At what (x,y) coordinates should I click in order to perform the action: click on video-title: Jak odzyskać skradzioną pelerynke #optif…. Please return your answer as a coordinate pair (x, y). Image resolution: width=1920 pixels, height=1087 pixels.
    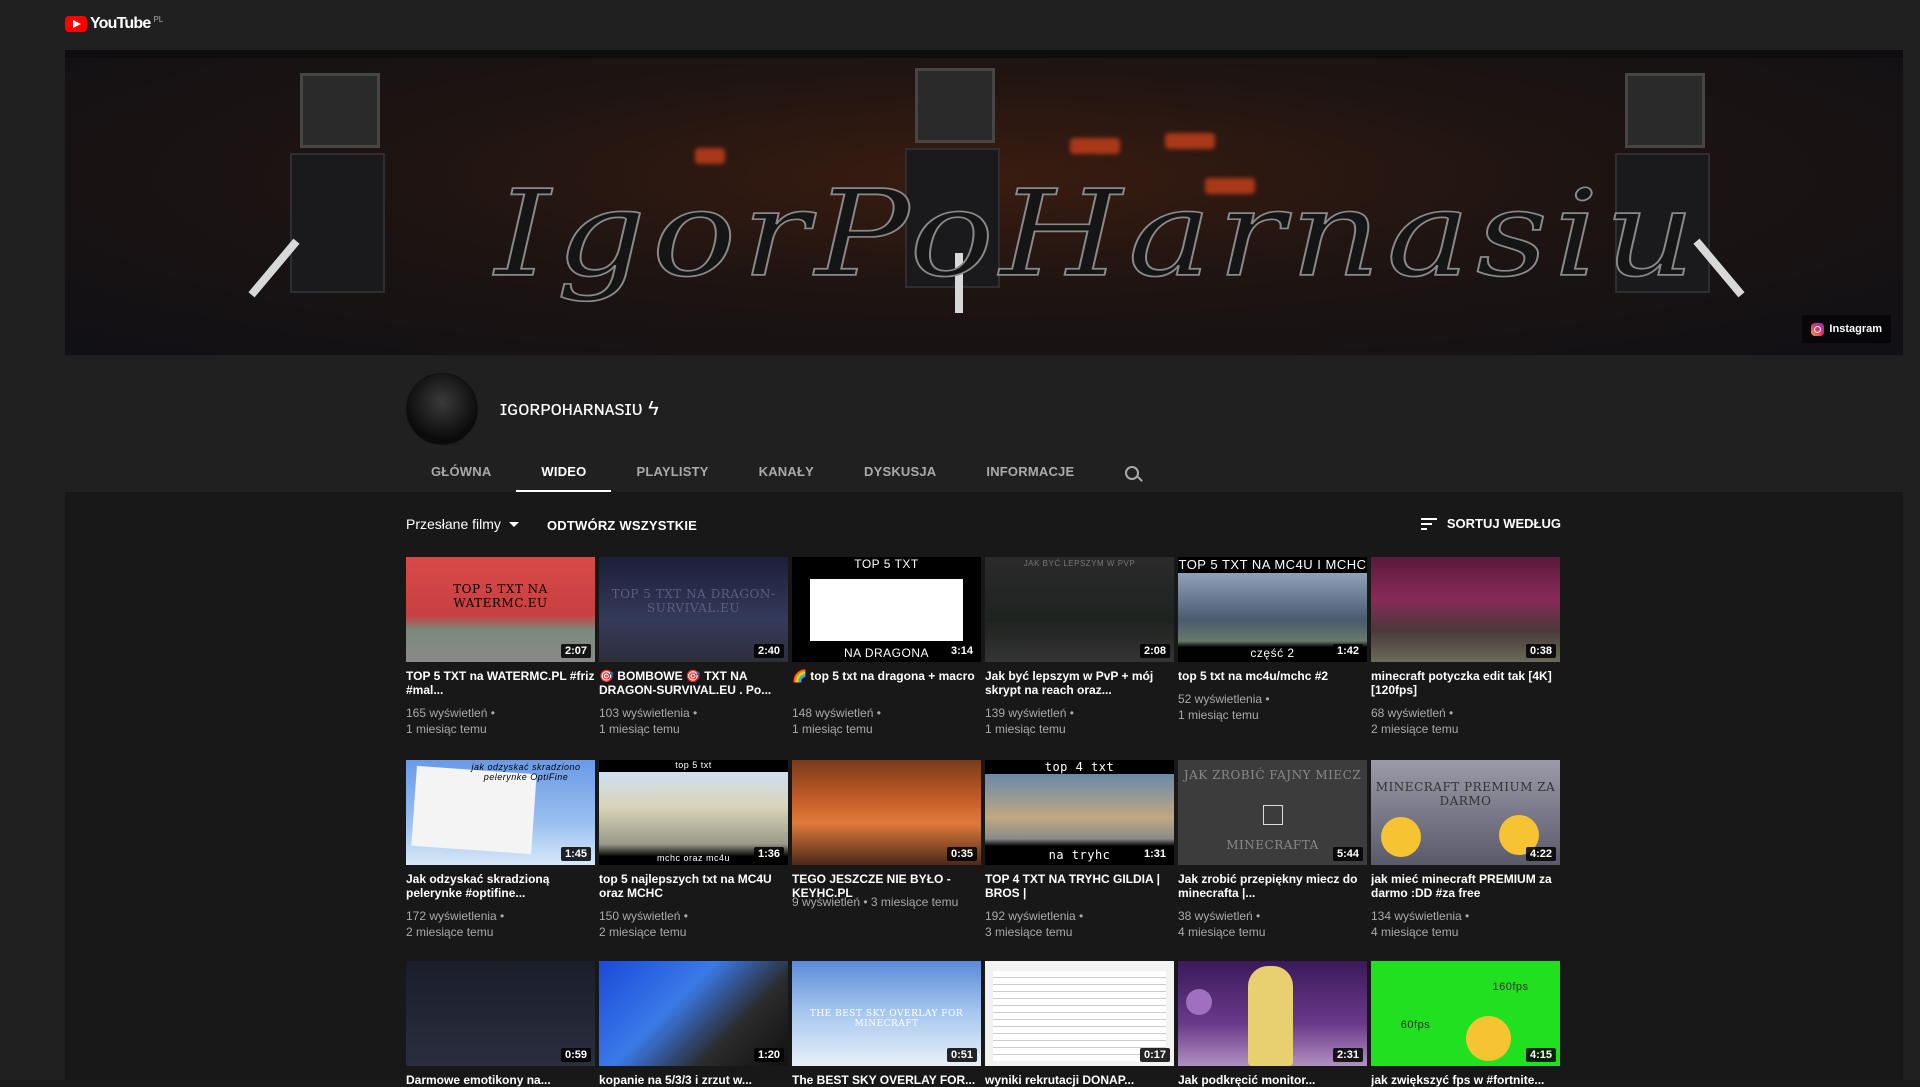
    Looking at the image, I should click on (500, 886).